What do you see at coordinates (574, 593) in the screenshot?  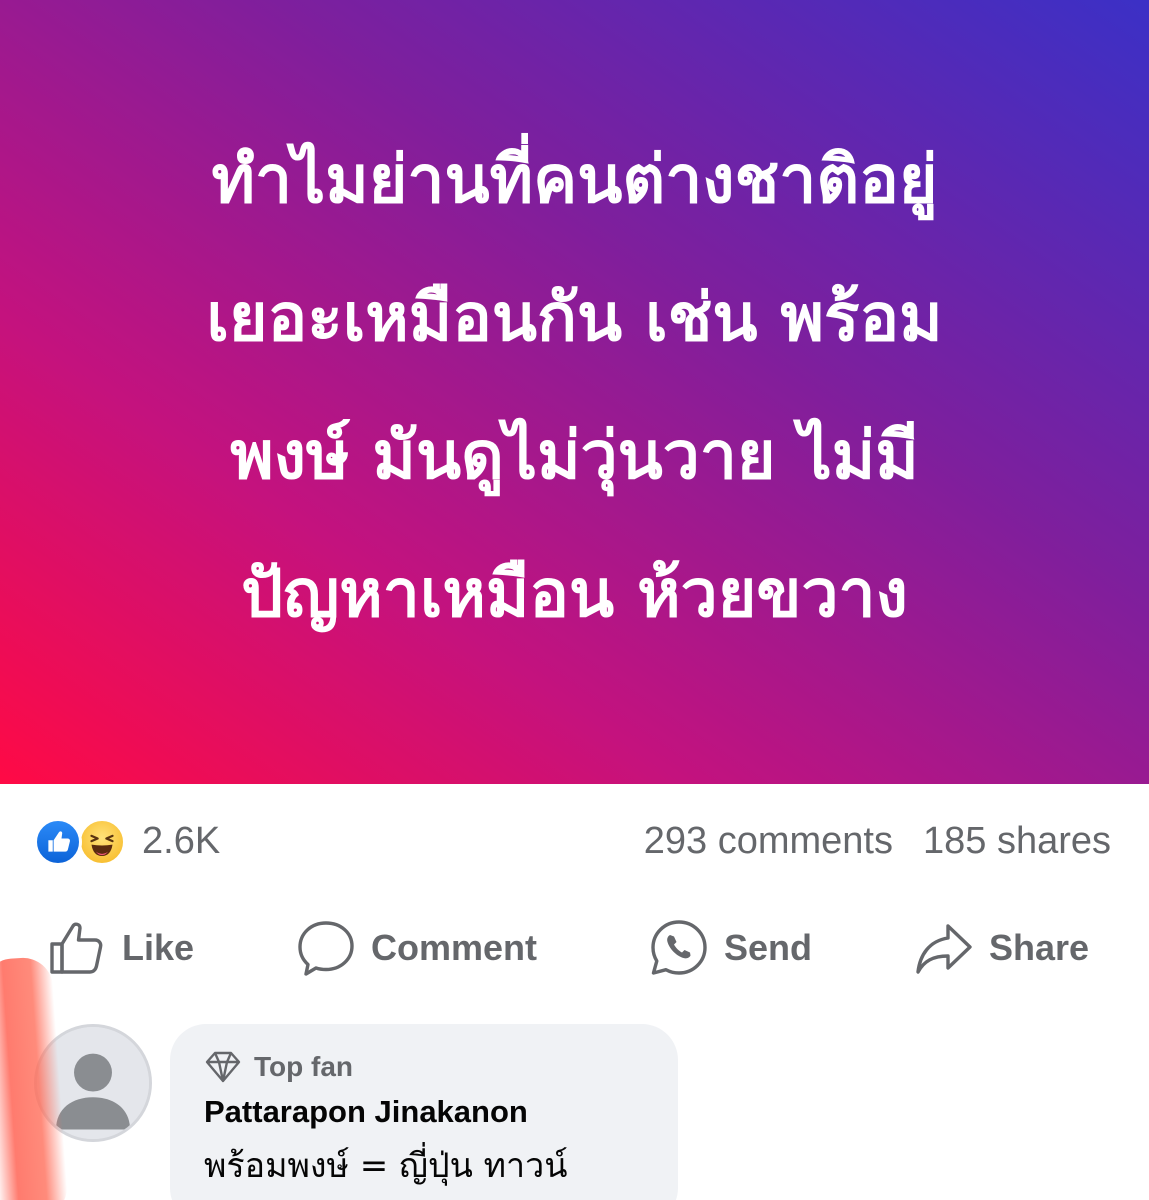 I see `post-text-line: ปัญหาเหมือน ห้วยขวาง` at bounding box center [574, 593].